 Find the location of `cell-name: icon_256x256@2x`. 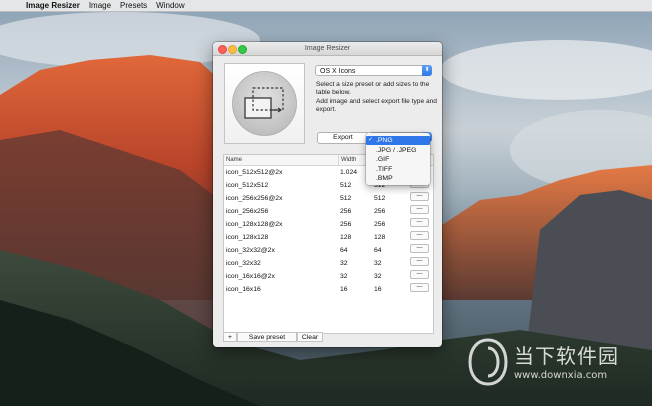

cell-name: icon_256x256@2x is located at coordinates (254, 198).